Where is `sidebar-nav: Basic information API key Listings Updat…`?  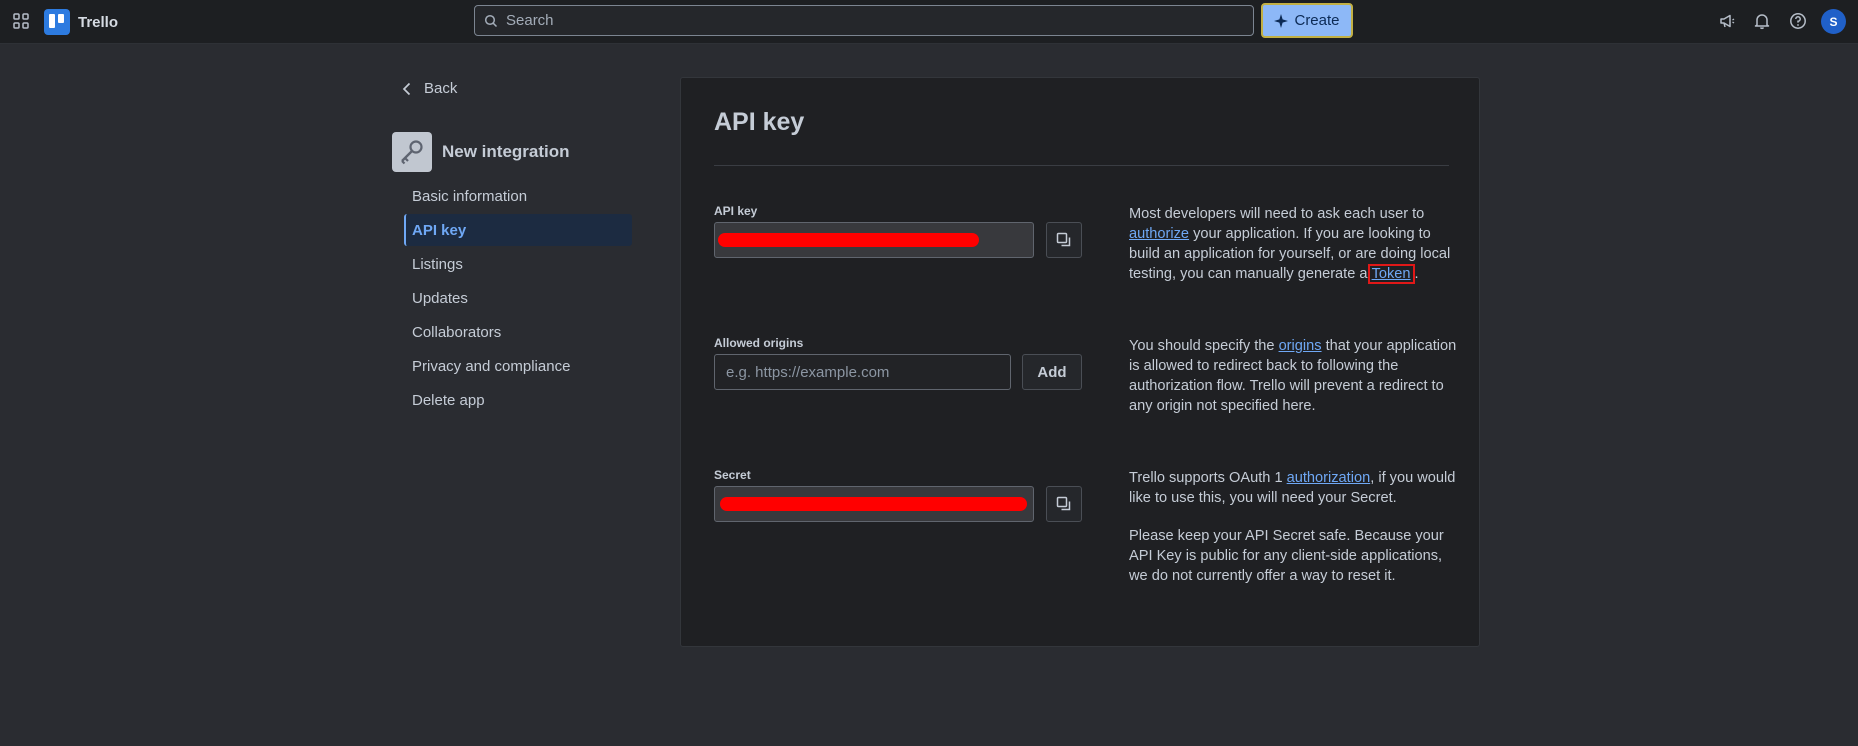
sidebar-nav: Basic information API key Listings Updat… is located at coordinates (518, 299).